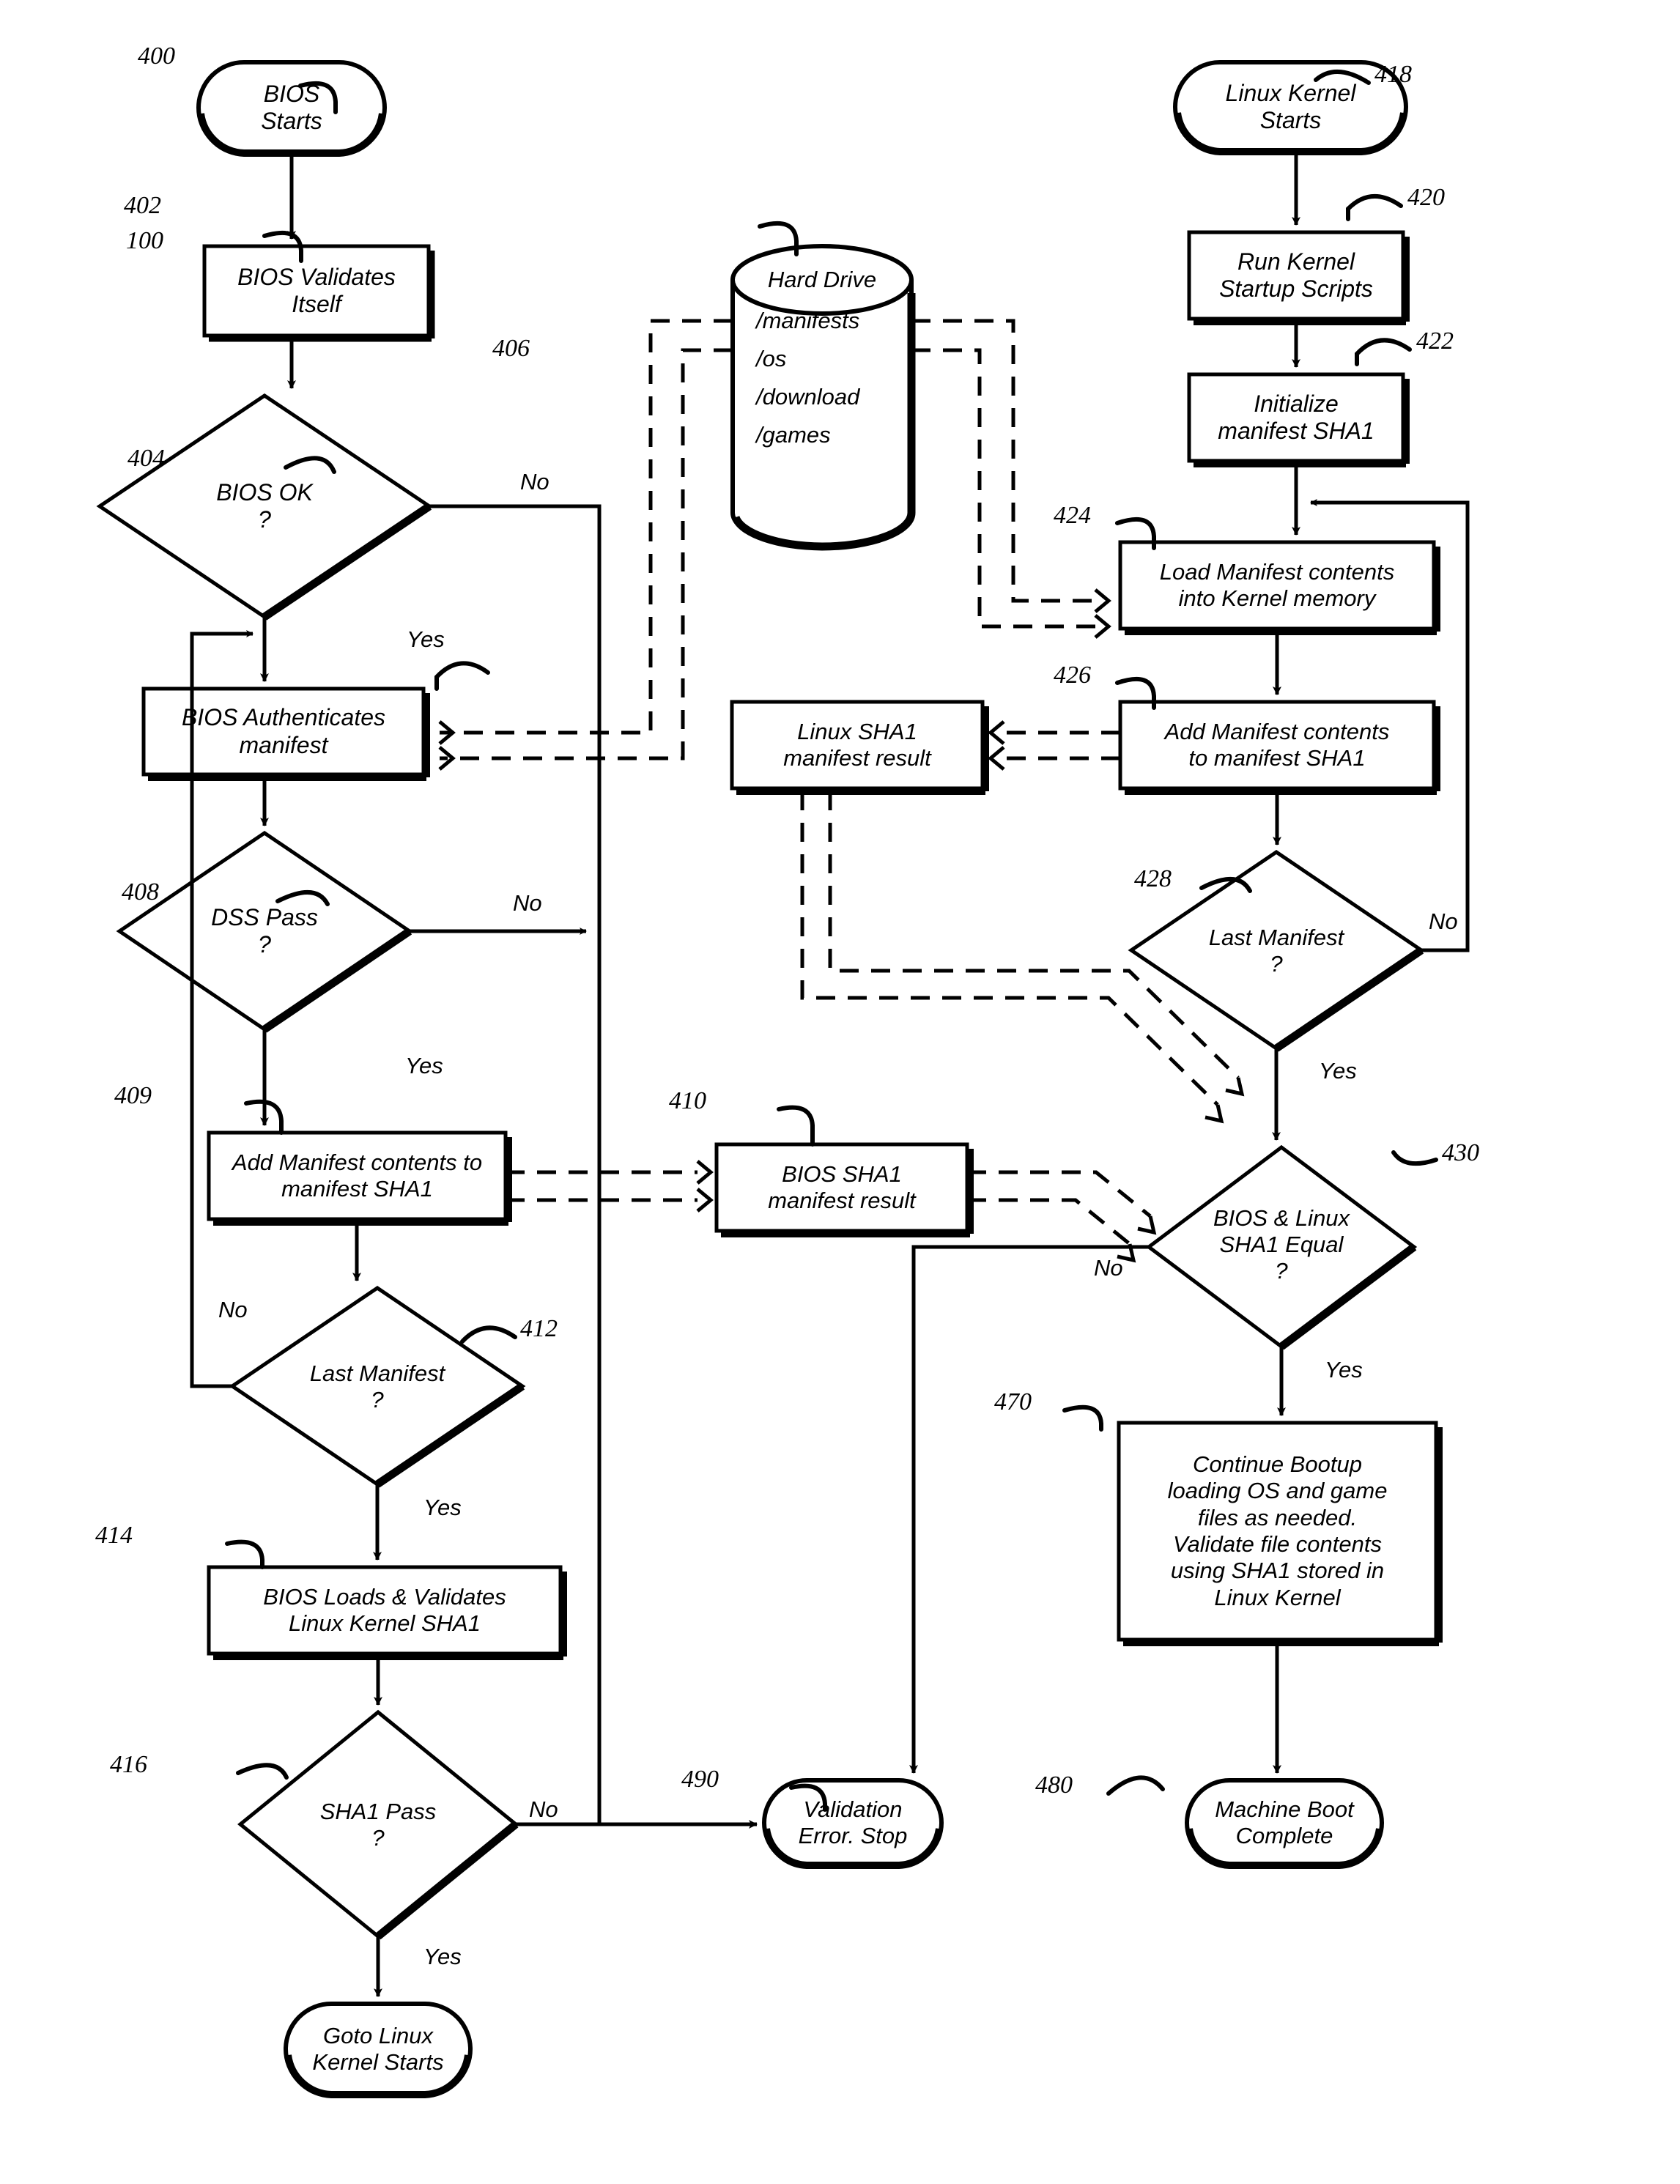  I want to click on ref-number-424: 424, so click(1073, 515).